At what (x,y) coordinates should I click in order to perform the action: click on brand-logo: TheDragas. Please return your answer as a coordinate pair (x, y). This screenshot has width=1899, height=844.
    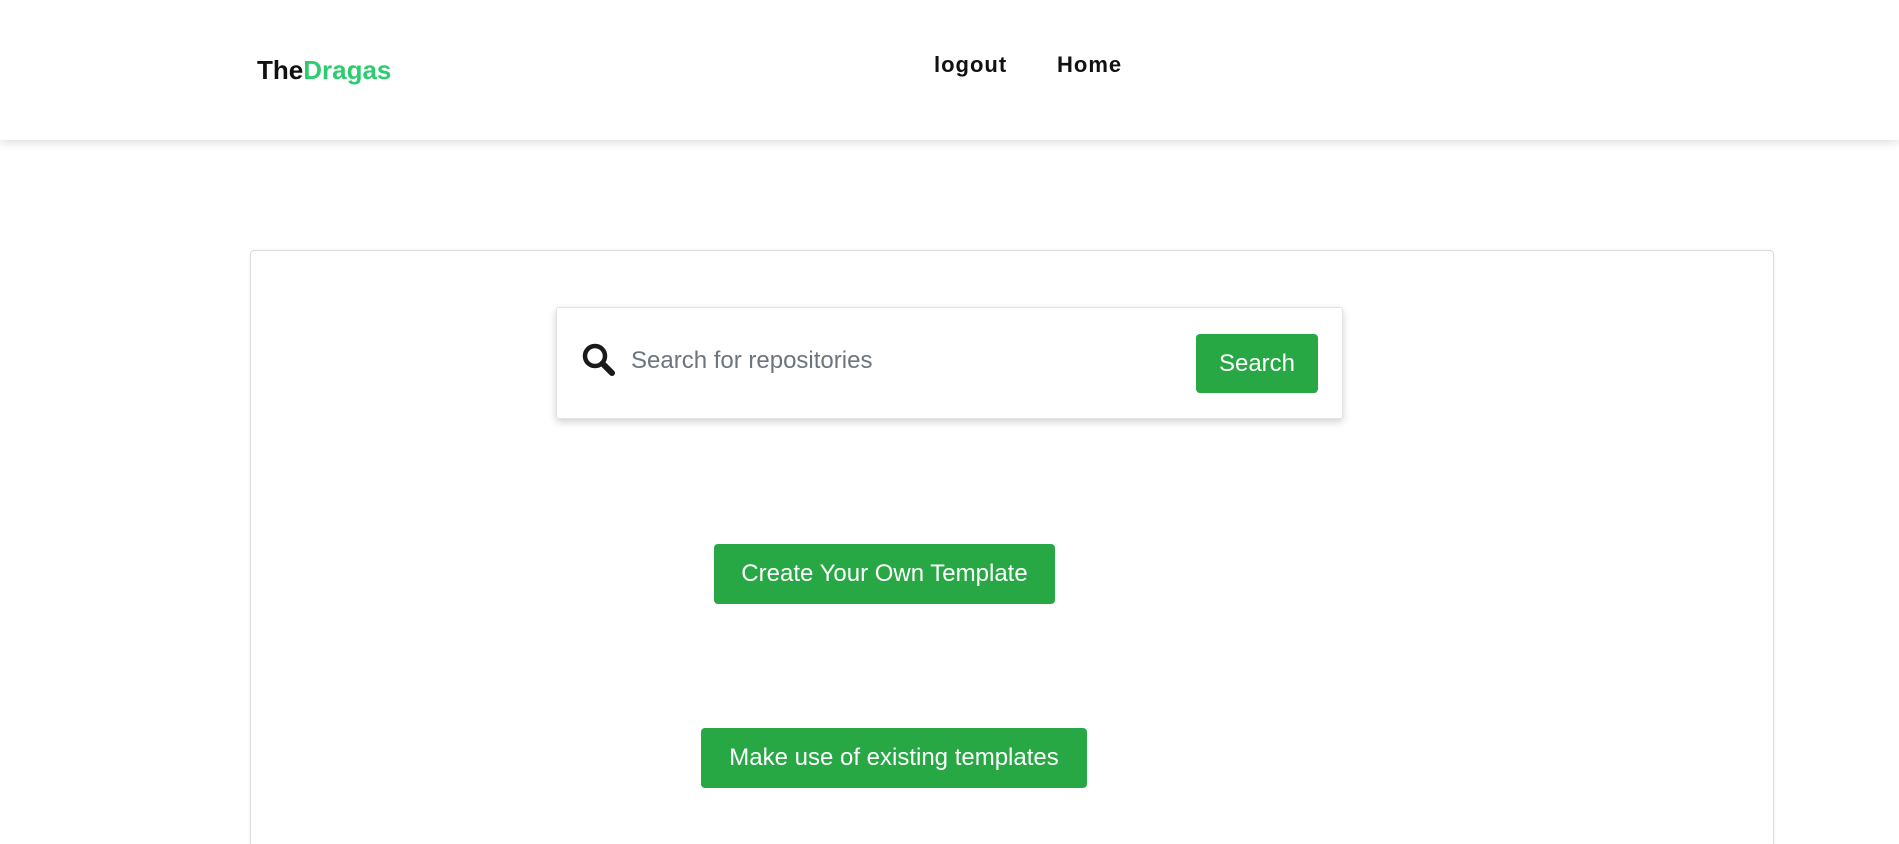
    Looking at the image, I should click on (324, 70).